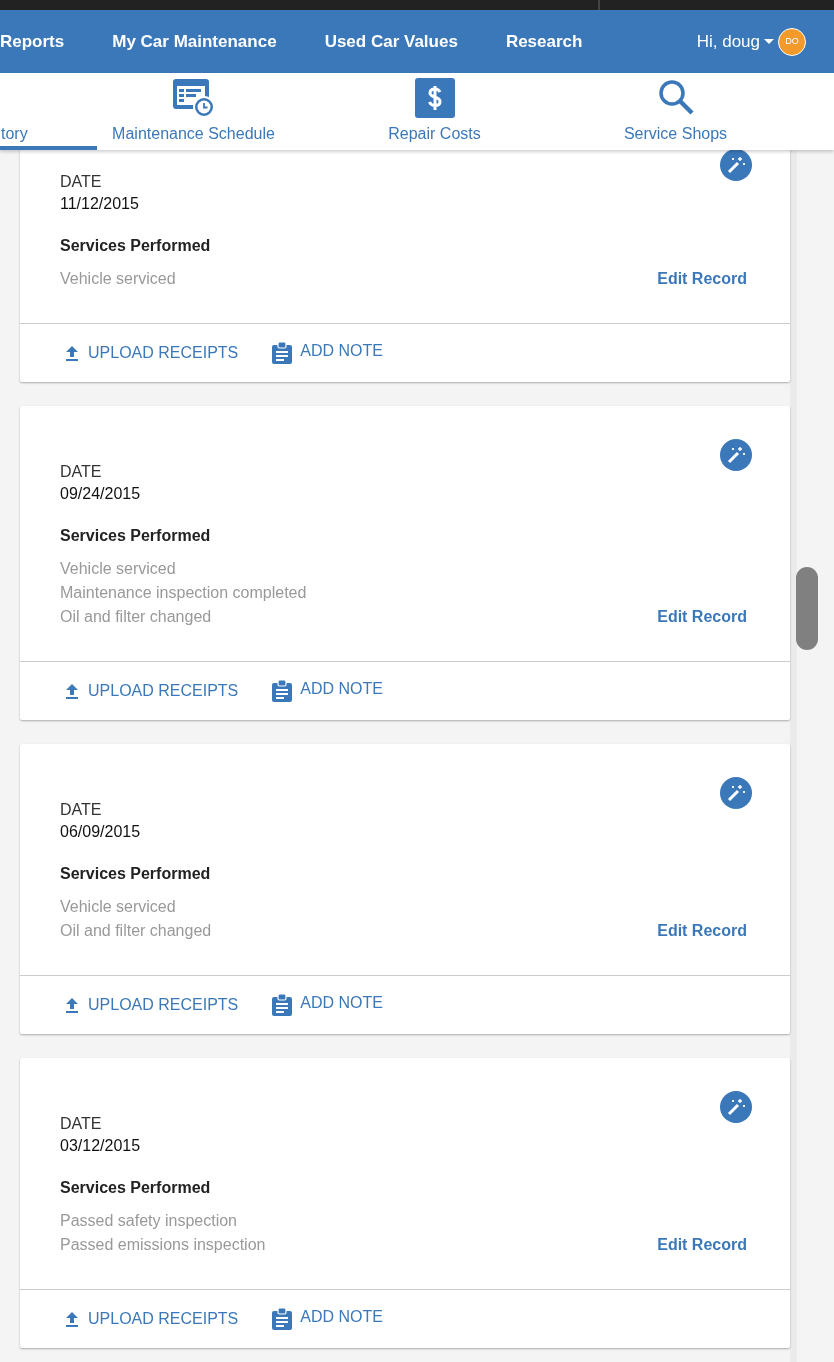 The width and height of the screenshot is (834, 1362). What do you see at coordinates (32, 41) in the screenshot?
I see `nav-link: Reports` at bounding box center [32, 41].